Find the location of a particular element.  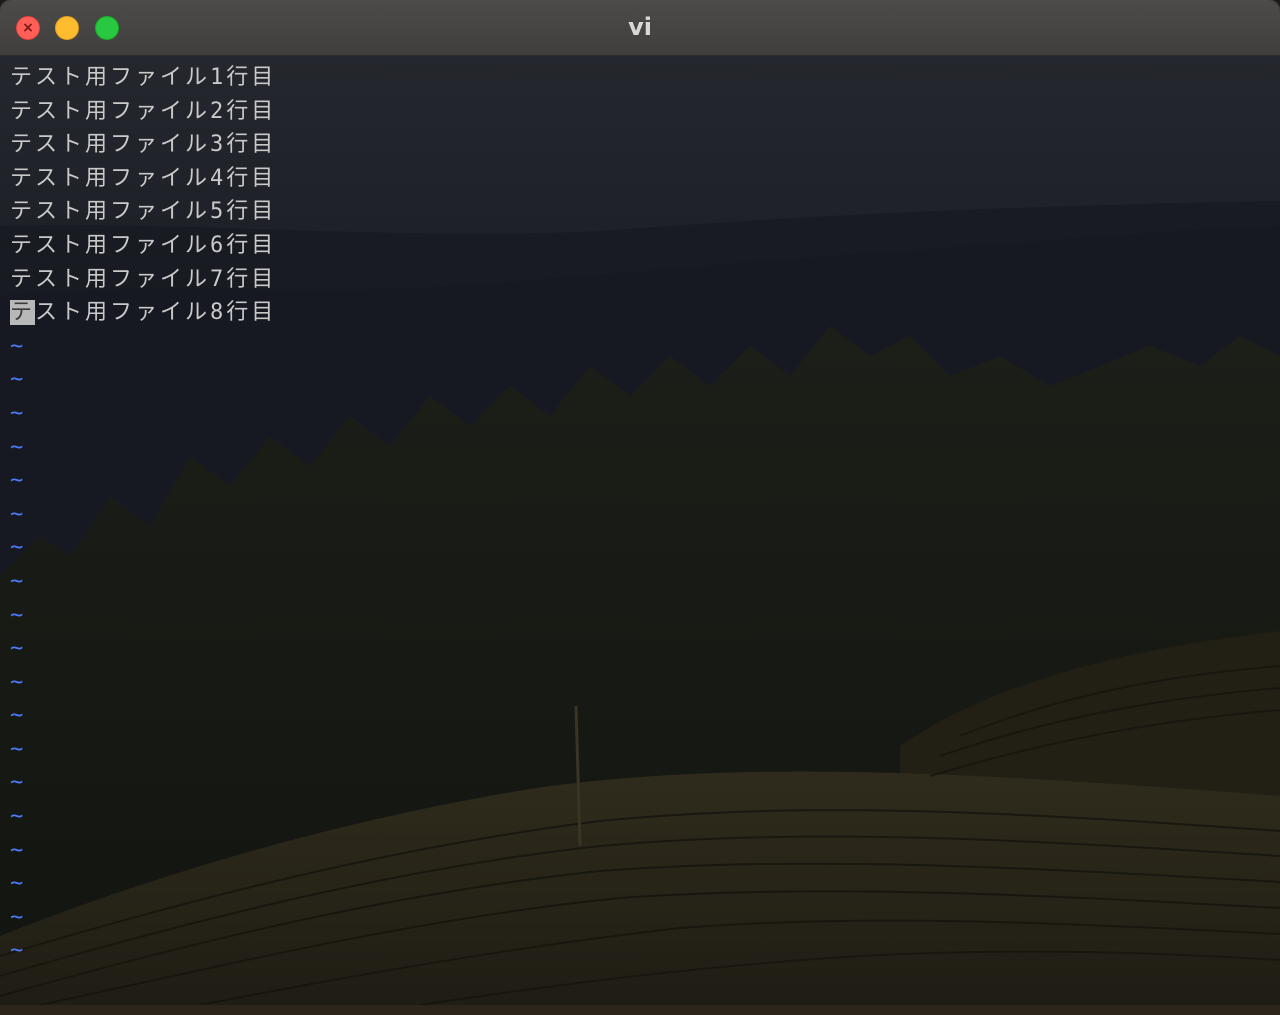

buffer-line-7: テスト用ファイル7行目 is located at coordinates (143, 279).